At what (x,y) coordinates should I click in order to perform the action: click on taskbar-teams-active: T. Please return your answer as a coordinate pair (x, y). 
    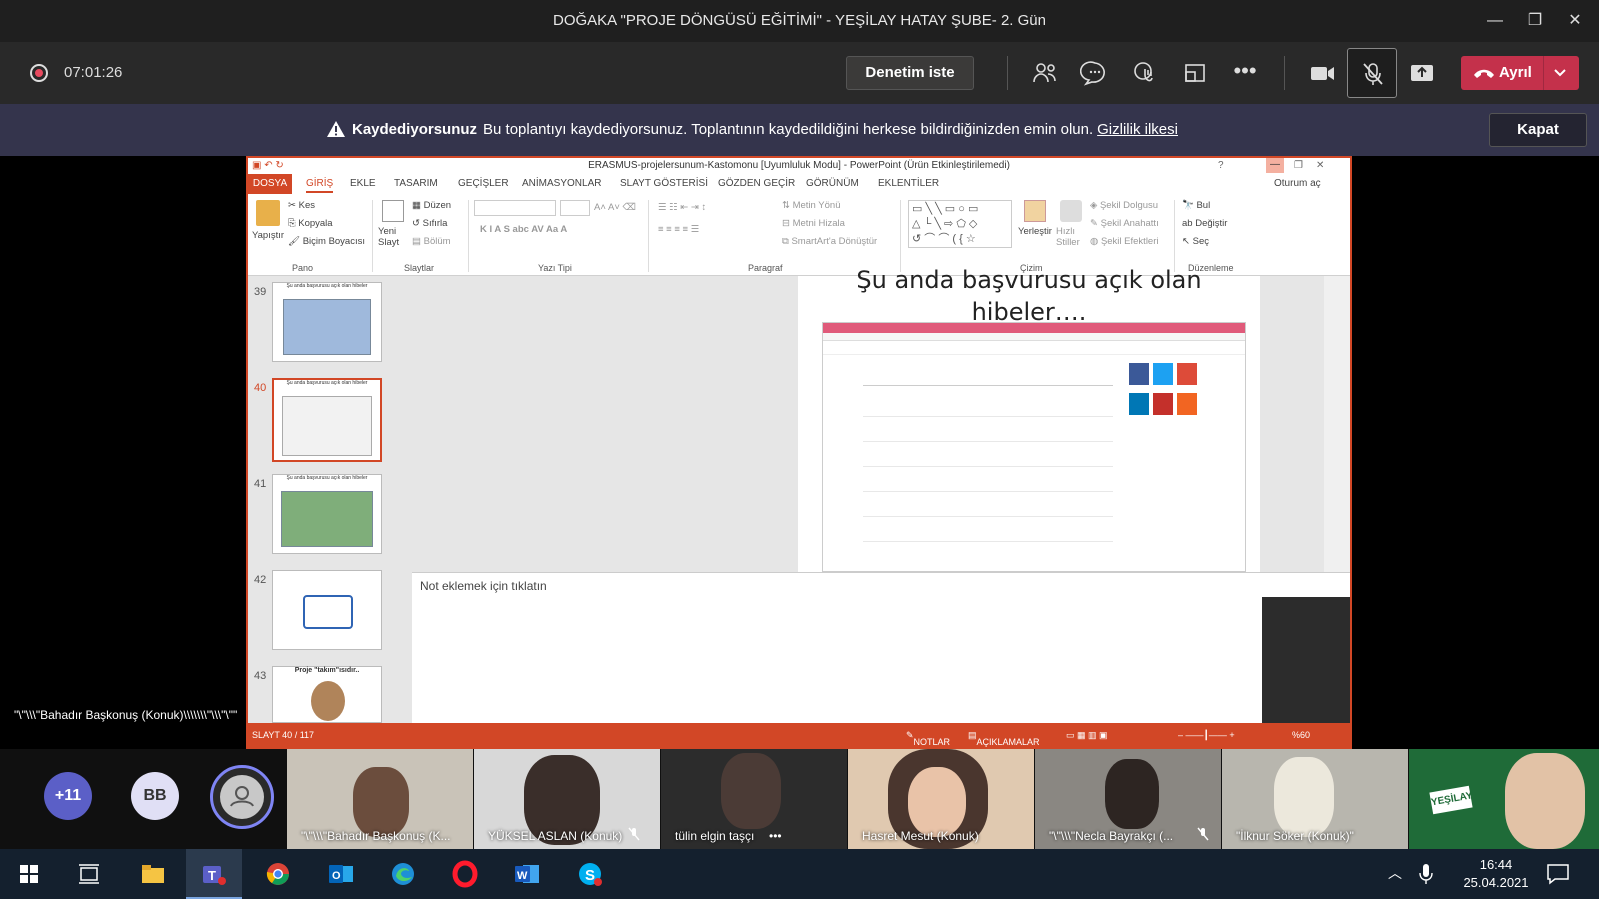
    Looking at the image, I should click on (214, 874).